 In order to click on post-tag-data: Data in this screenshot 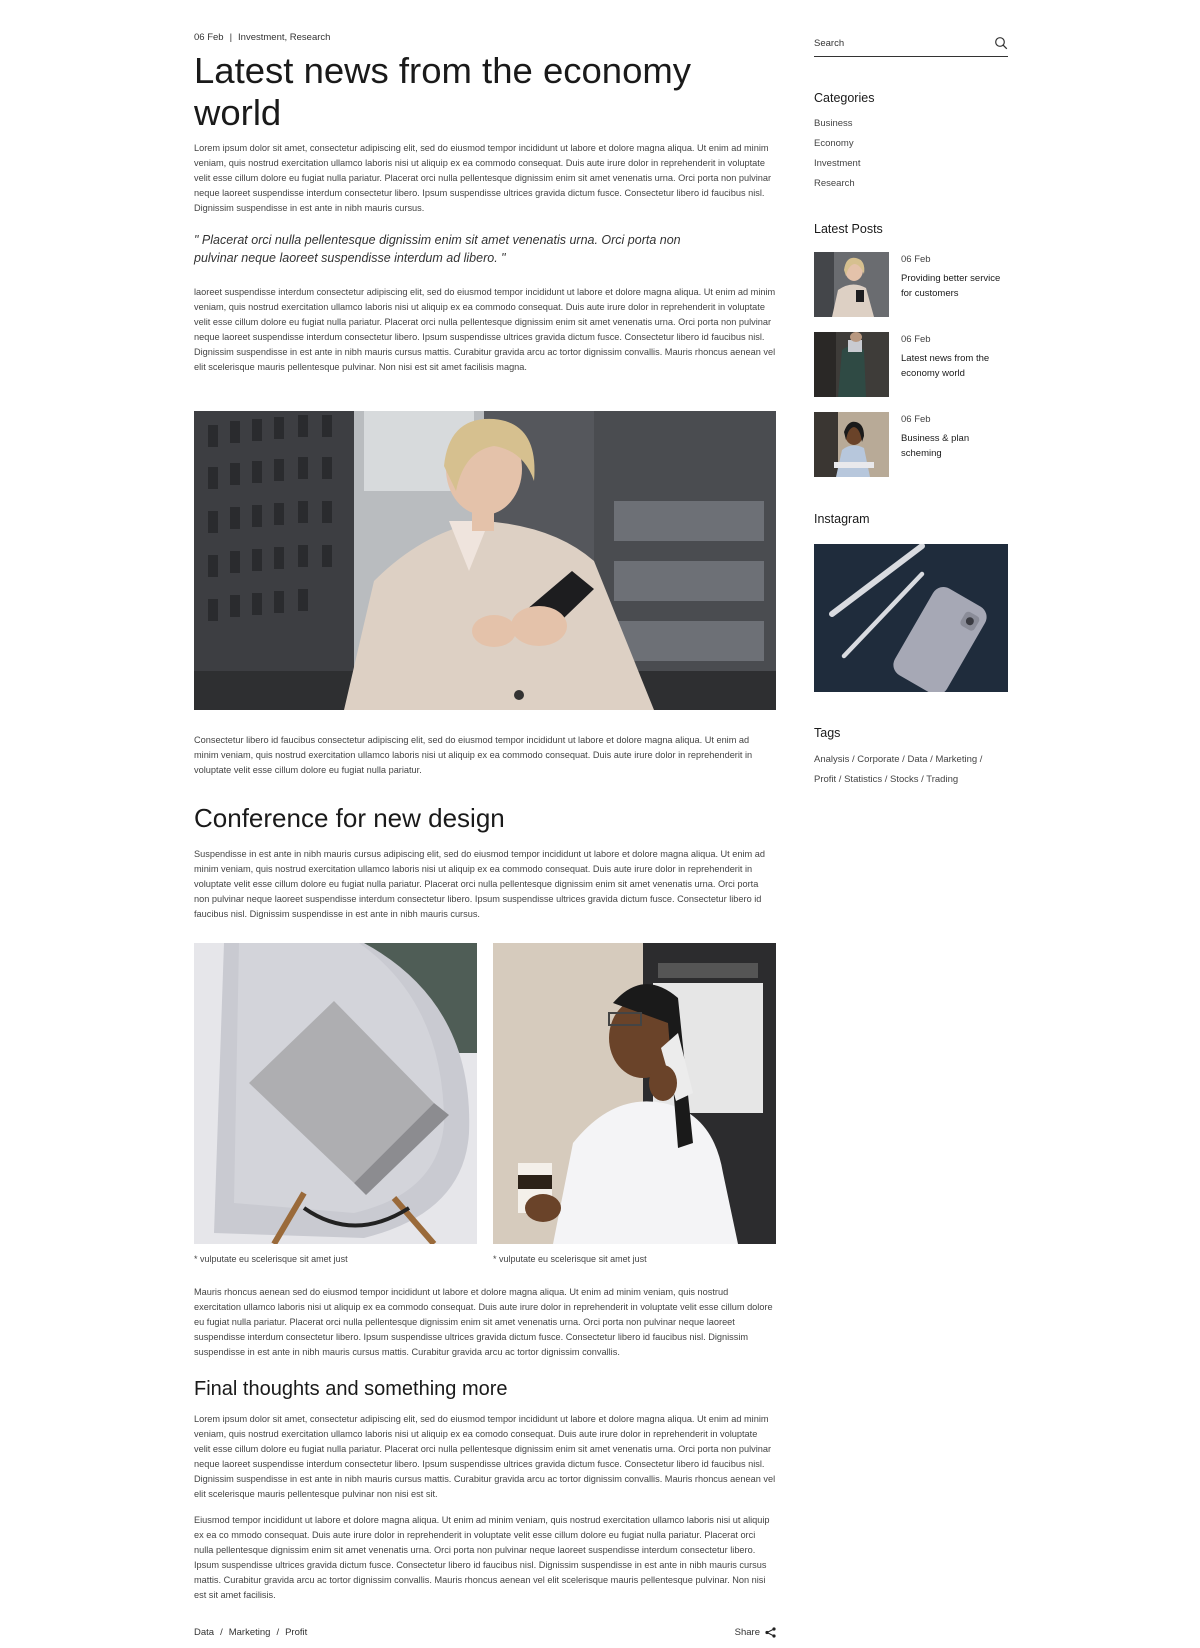, I will do `click(204, 1632)`.